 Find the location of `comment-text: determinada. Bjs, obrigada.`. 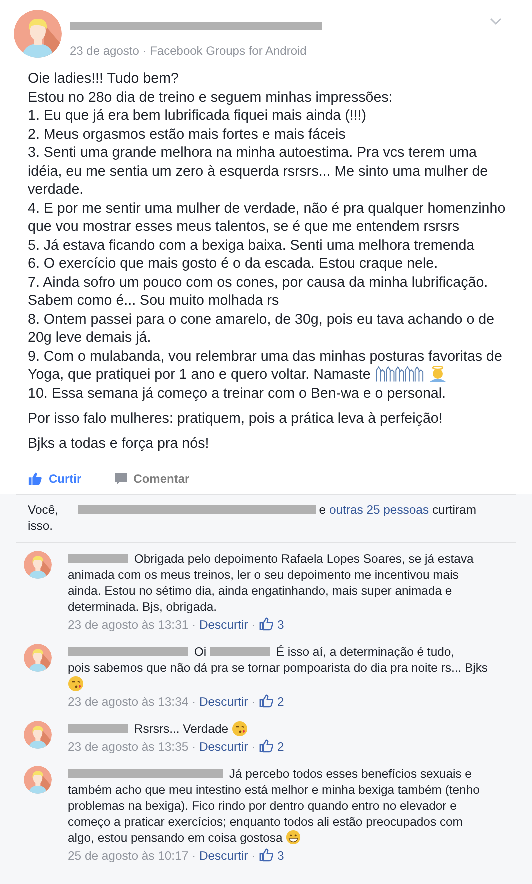

comment-text: determinada. Bjs, obrigada. is located at coordinates (143, 607).